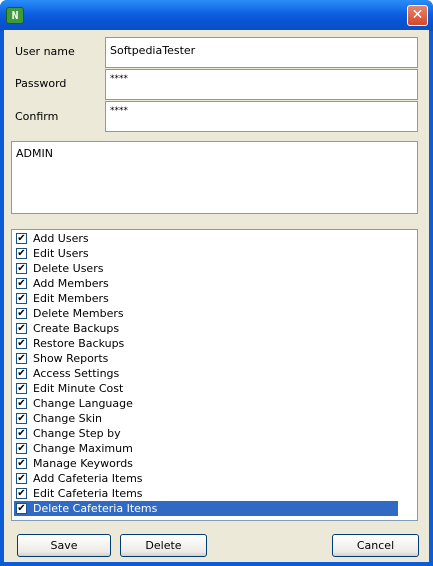 Image resolution: width=433 pixels, height=566 pixels. What do you see at coordinates (206, 493) in the screenshot?
I see `permission-item: ✔ Edit Cafeteria Items` at bounding box center [206, 493].